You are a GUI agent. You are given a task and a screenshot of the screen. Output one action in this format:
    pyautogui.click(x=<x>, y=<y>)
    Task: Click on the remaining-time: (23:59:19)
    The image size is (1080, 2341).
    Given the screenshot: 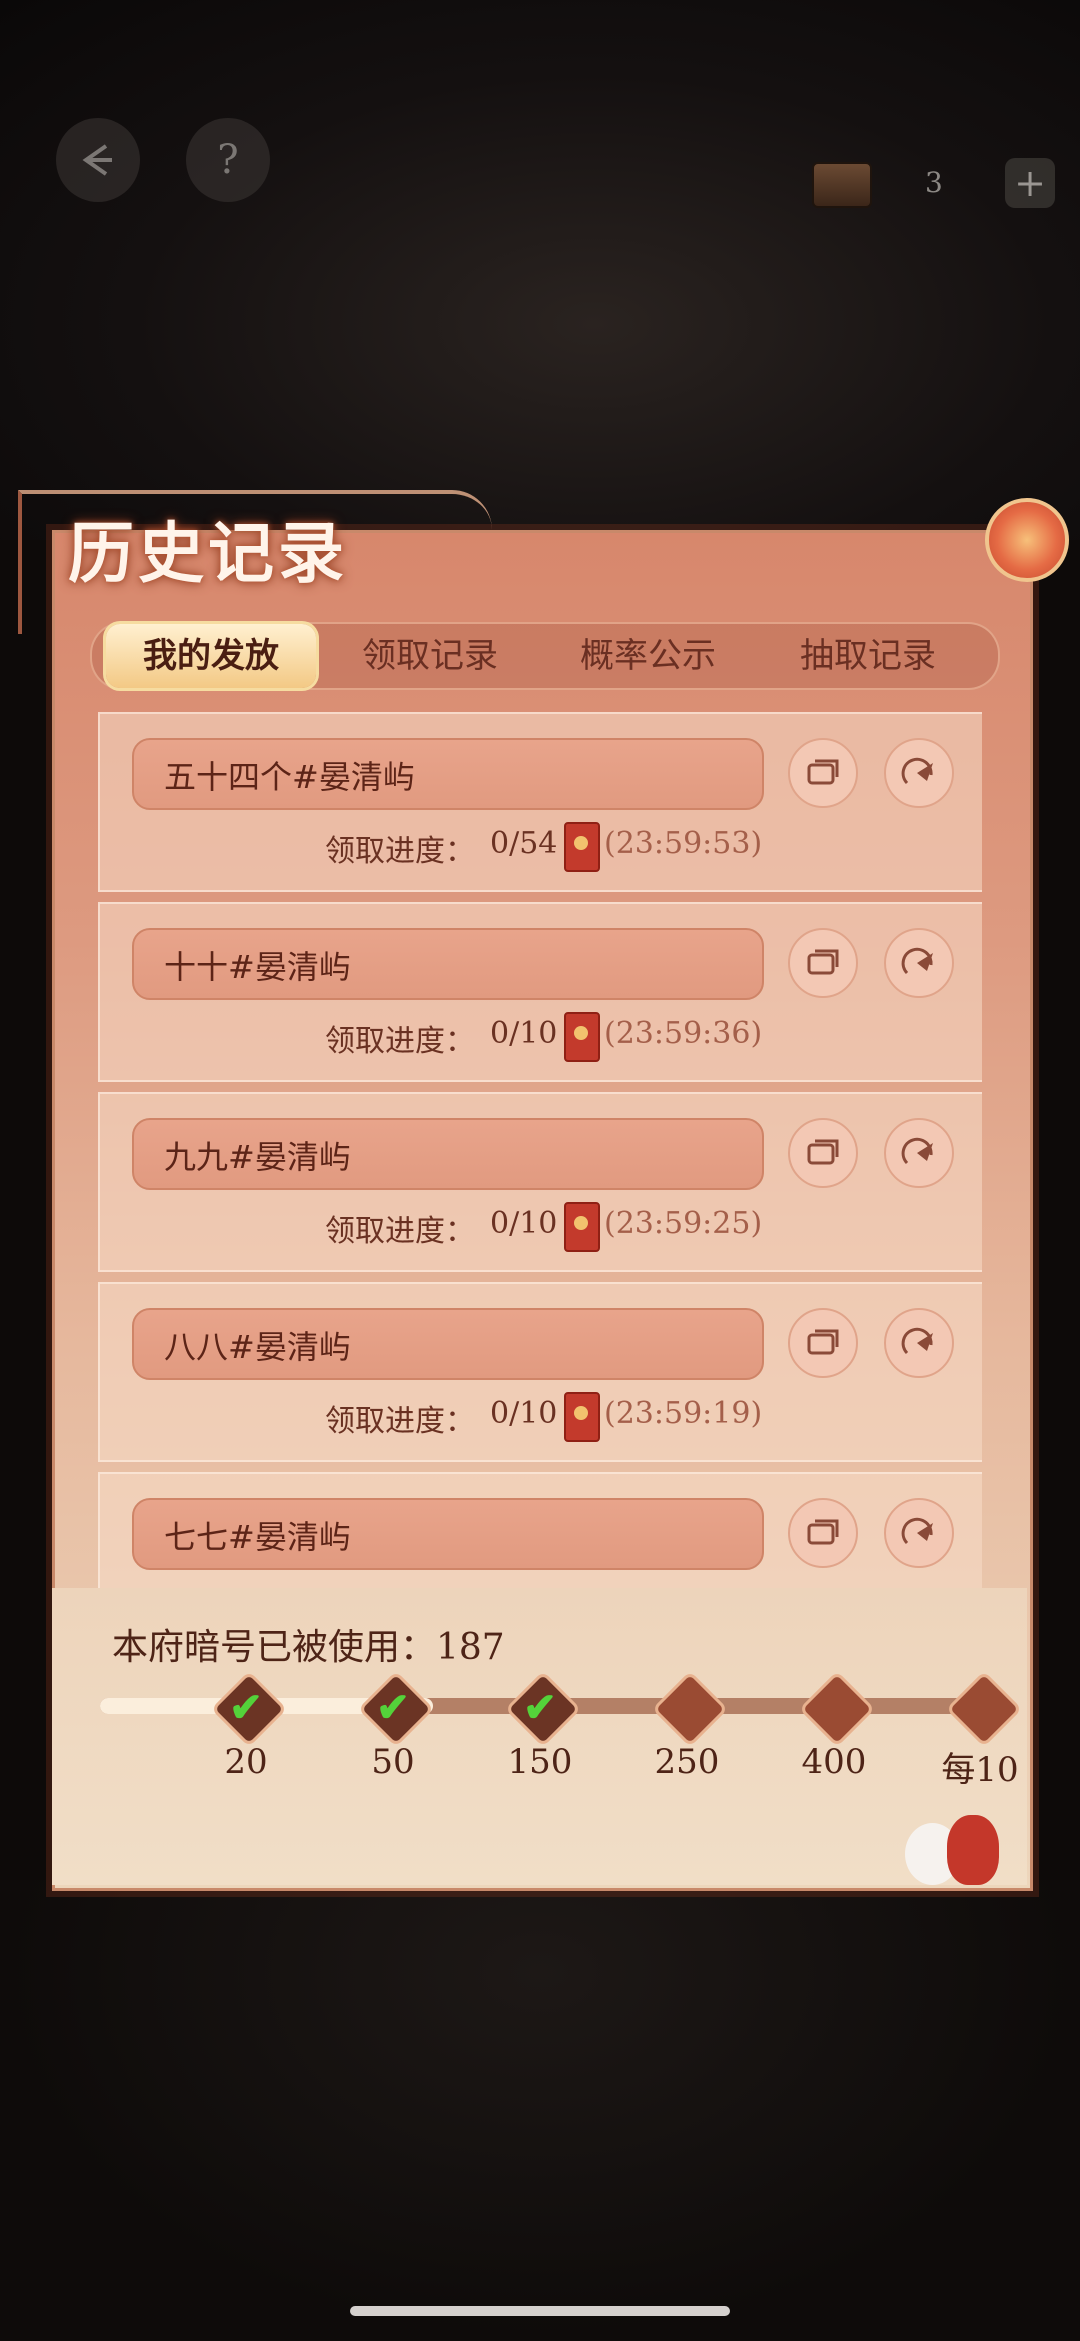 What is the action you would take?
    pyautogui.click(x=683, y=1413)
    